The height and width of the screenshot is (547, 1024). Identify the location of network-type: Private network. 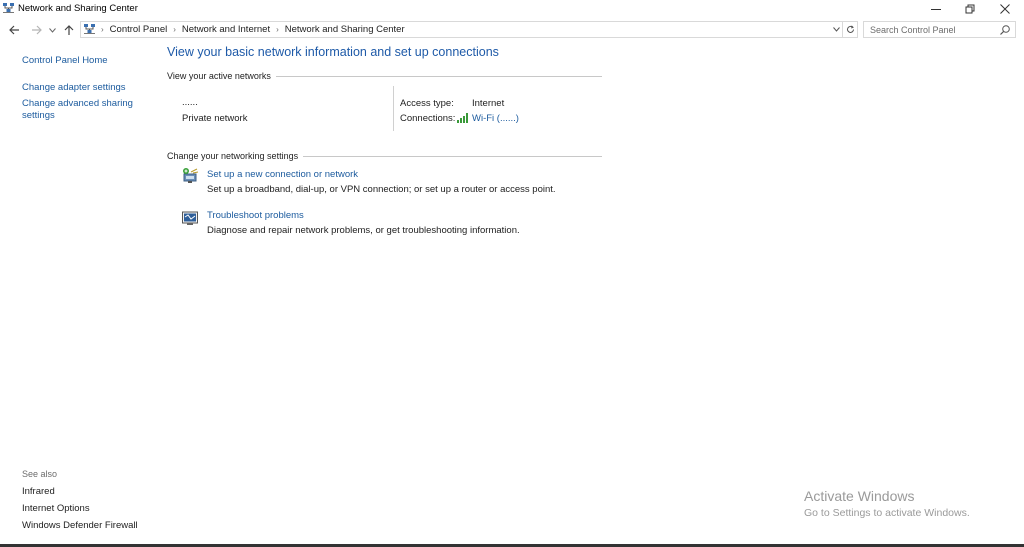
(215, 118).